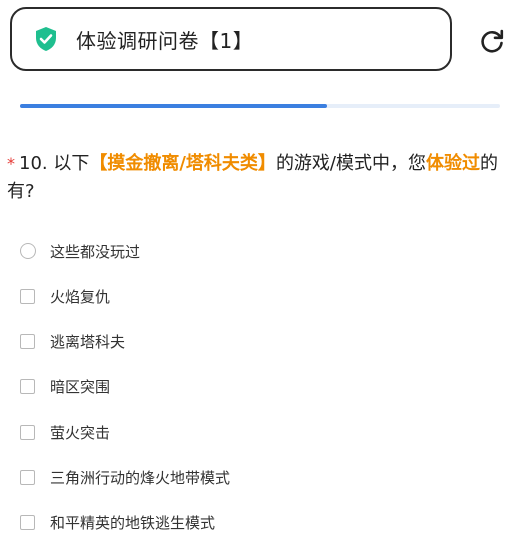 This screenshot has height=538, width=516. I want to click on reload-icon, so click(492, 41).